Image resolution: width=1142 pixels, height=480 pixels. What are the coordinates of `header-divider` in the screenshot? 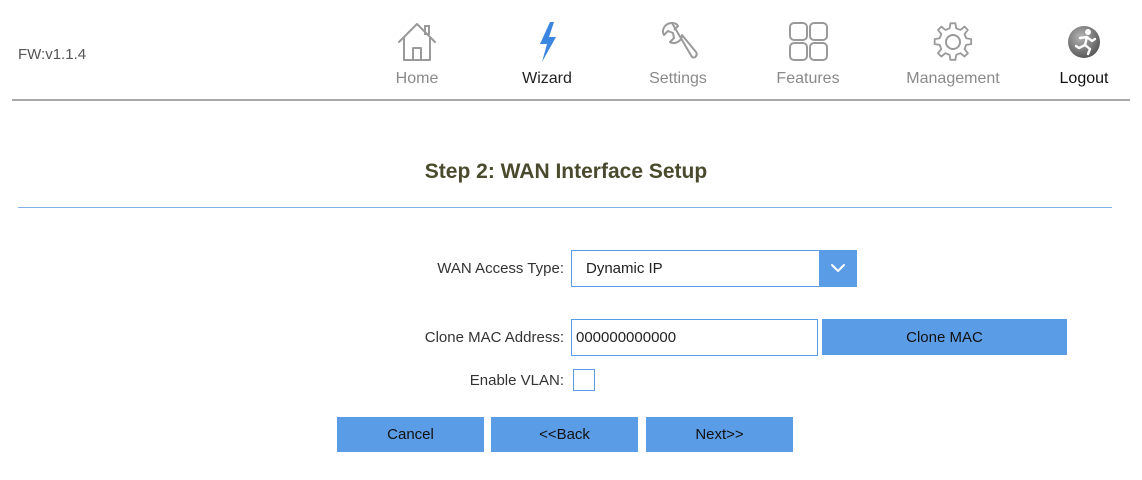 It's located at (571, 100).